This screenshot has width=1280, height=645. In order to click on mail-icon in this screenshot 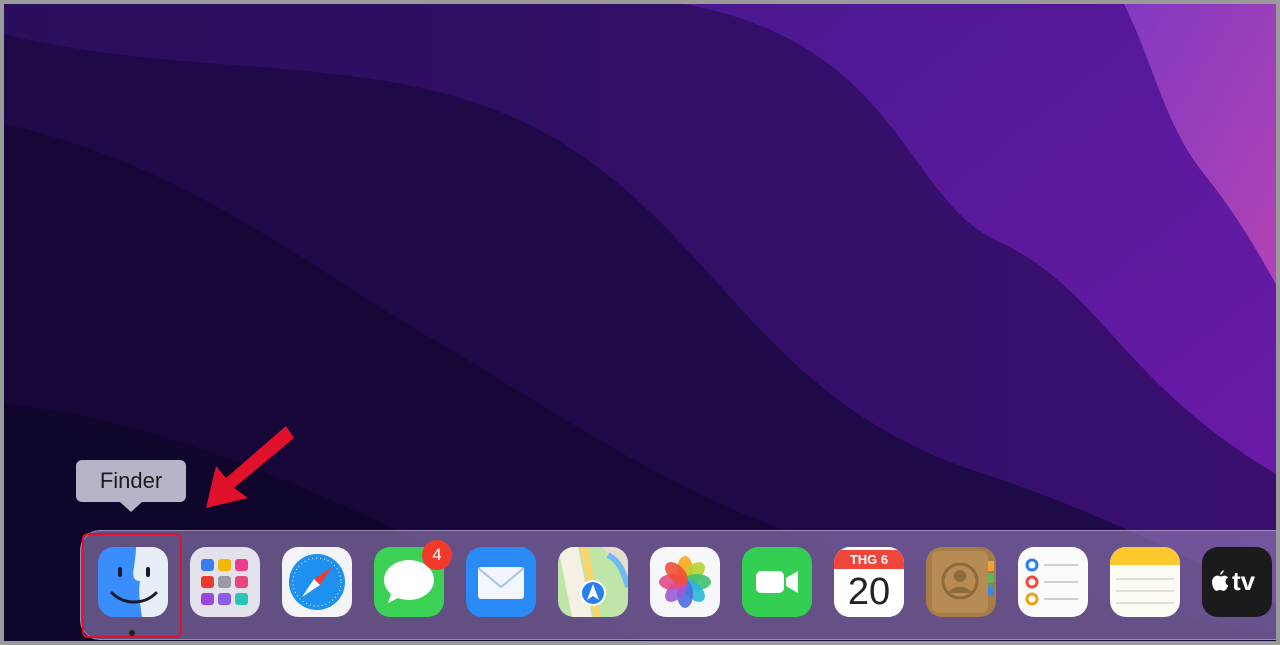, I will do `click(501, 582)`.